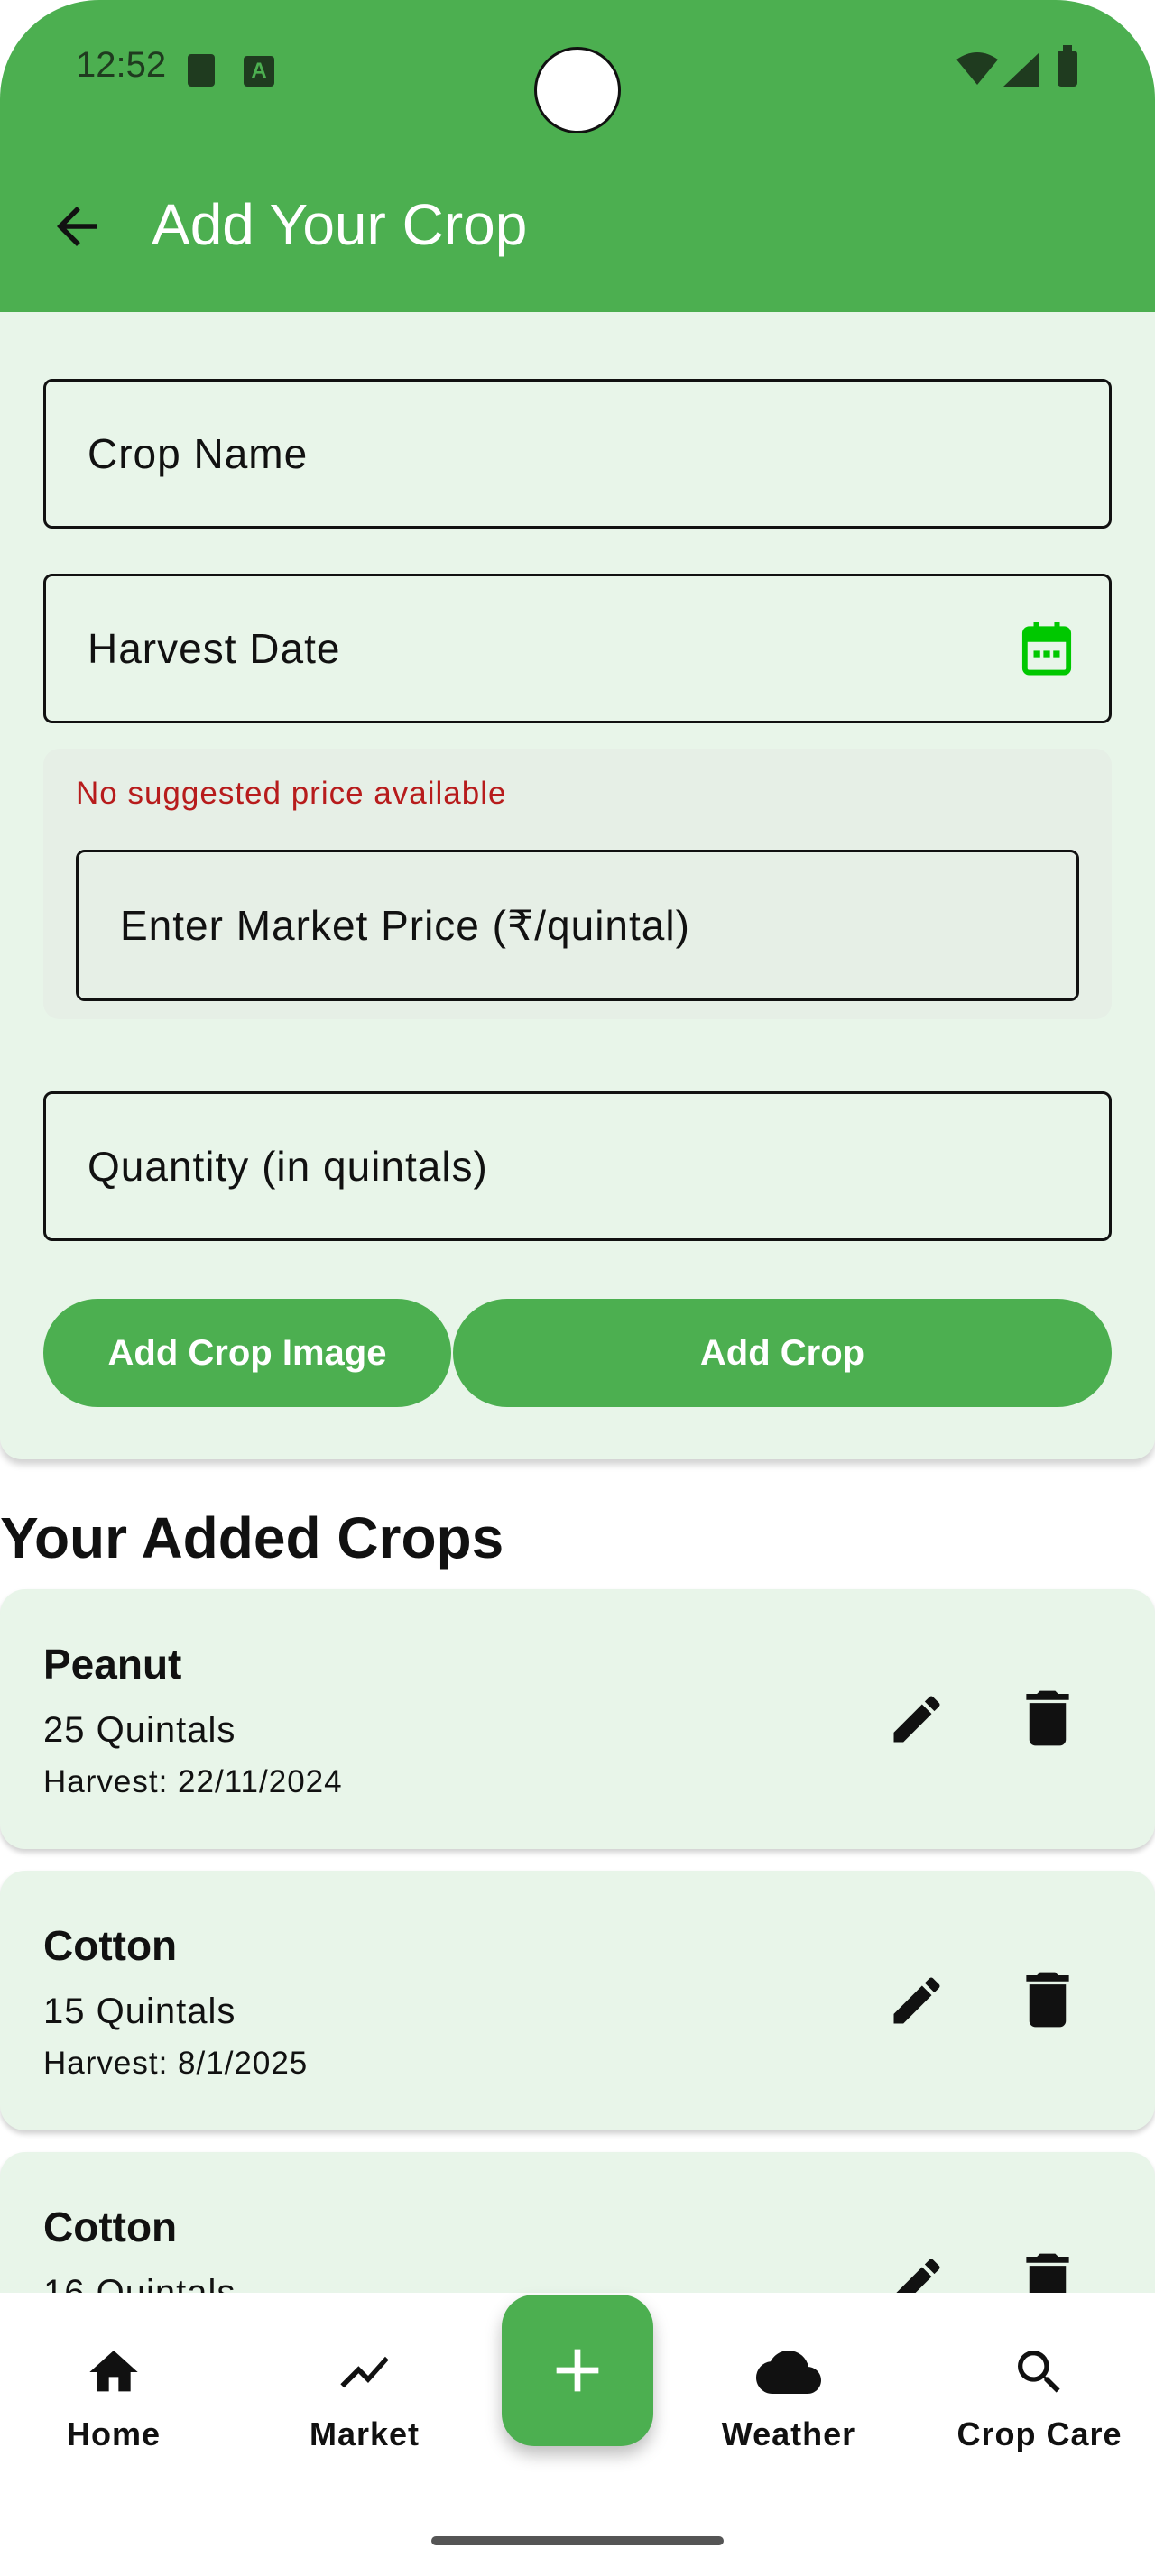 Image resolution: width=1155 pixels, height=2576 pixels. What do you see at coordinates (1021, 69) in the screenshot?
I see `signal-icon` at bounding box center [1021, 69].